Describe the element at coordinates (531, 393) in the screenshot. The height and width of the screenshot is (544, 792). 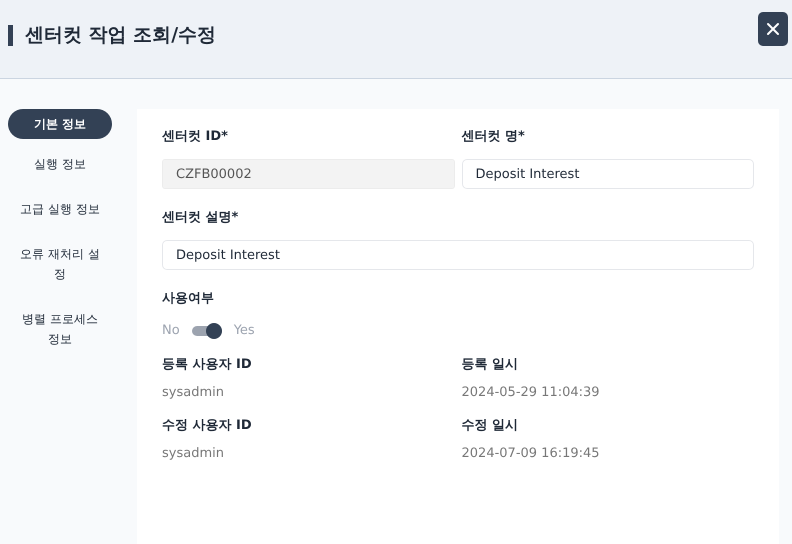
I see `info-value: 2024-05-29 11:04:39` at that location.